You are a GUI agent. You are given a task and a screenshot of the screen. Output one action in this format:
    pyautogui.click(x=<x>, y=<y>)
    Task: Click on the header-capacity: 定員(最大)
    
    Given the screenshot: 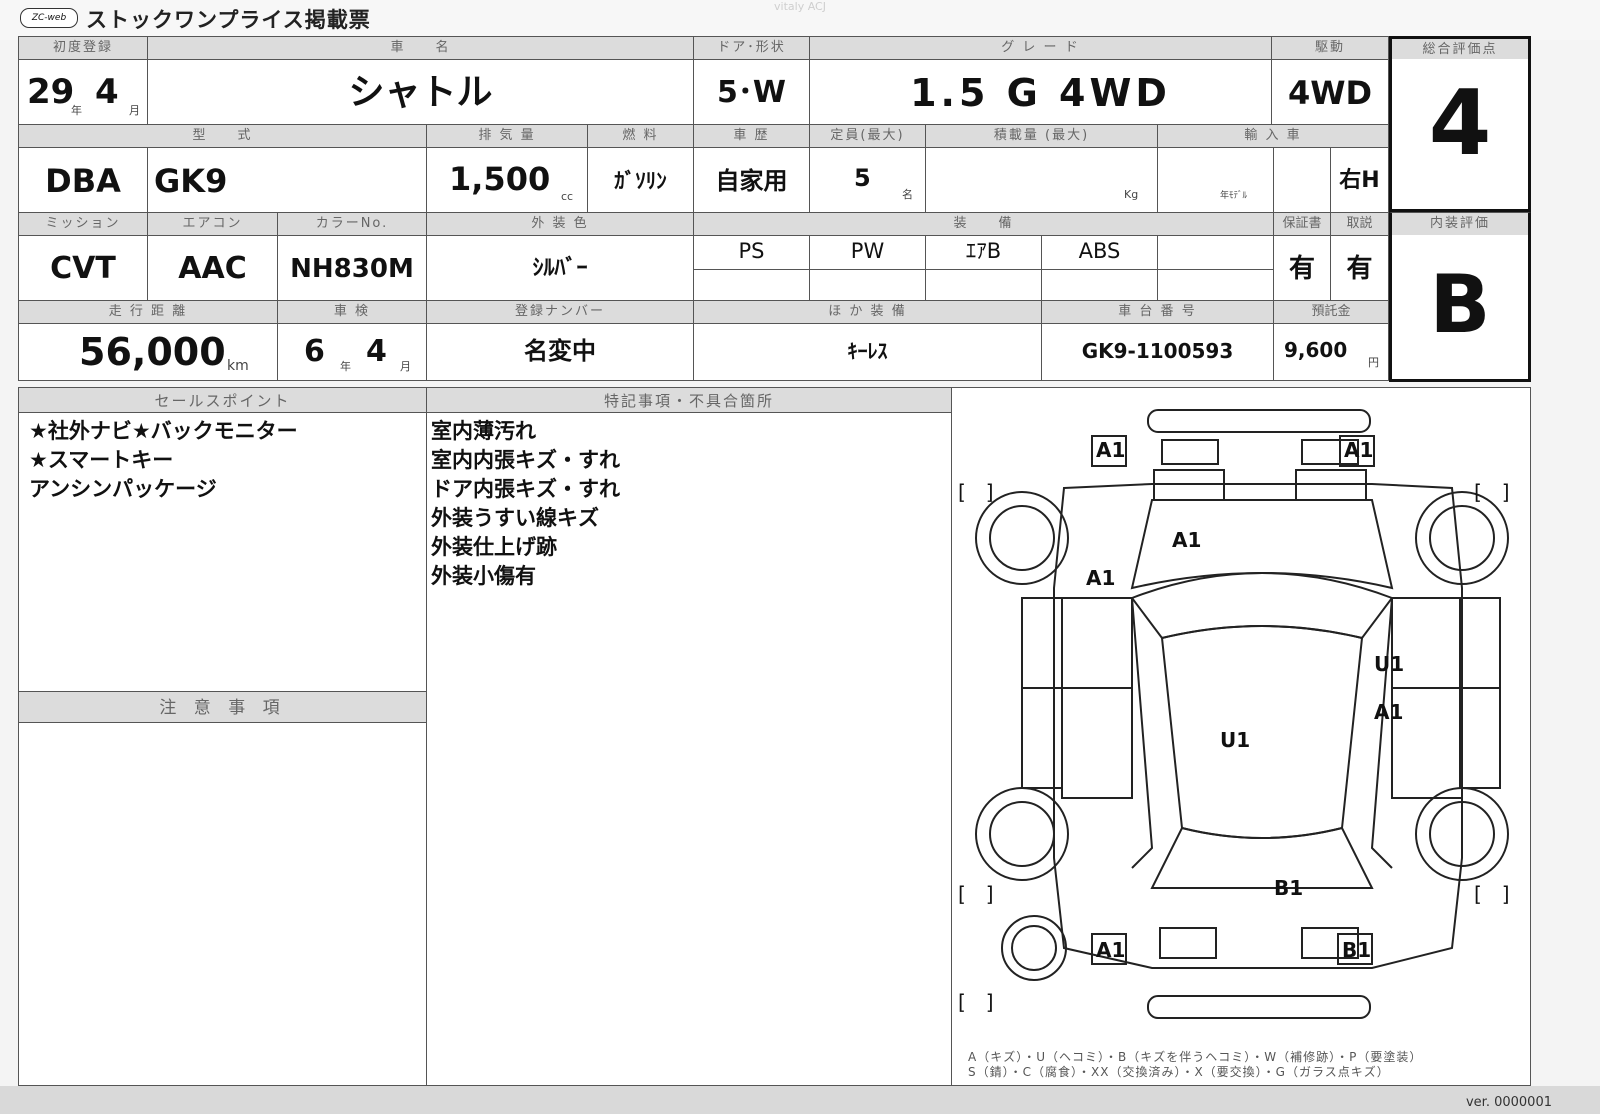 What is the action you would take?
    pyautogui.click(x=867, y=136)
    